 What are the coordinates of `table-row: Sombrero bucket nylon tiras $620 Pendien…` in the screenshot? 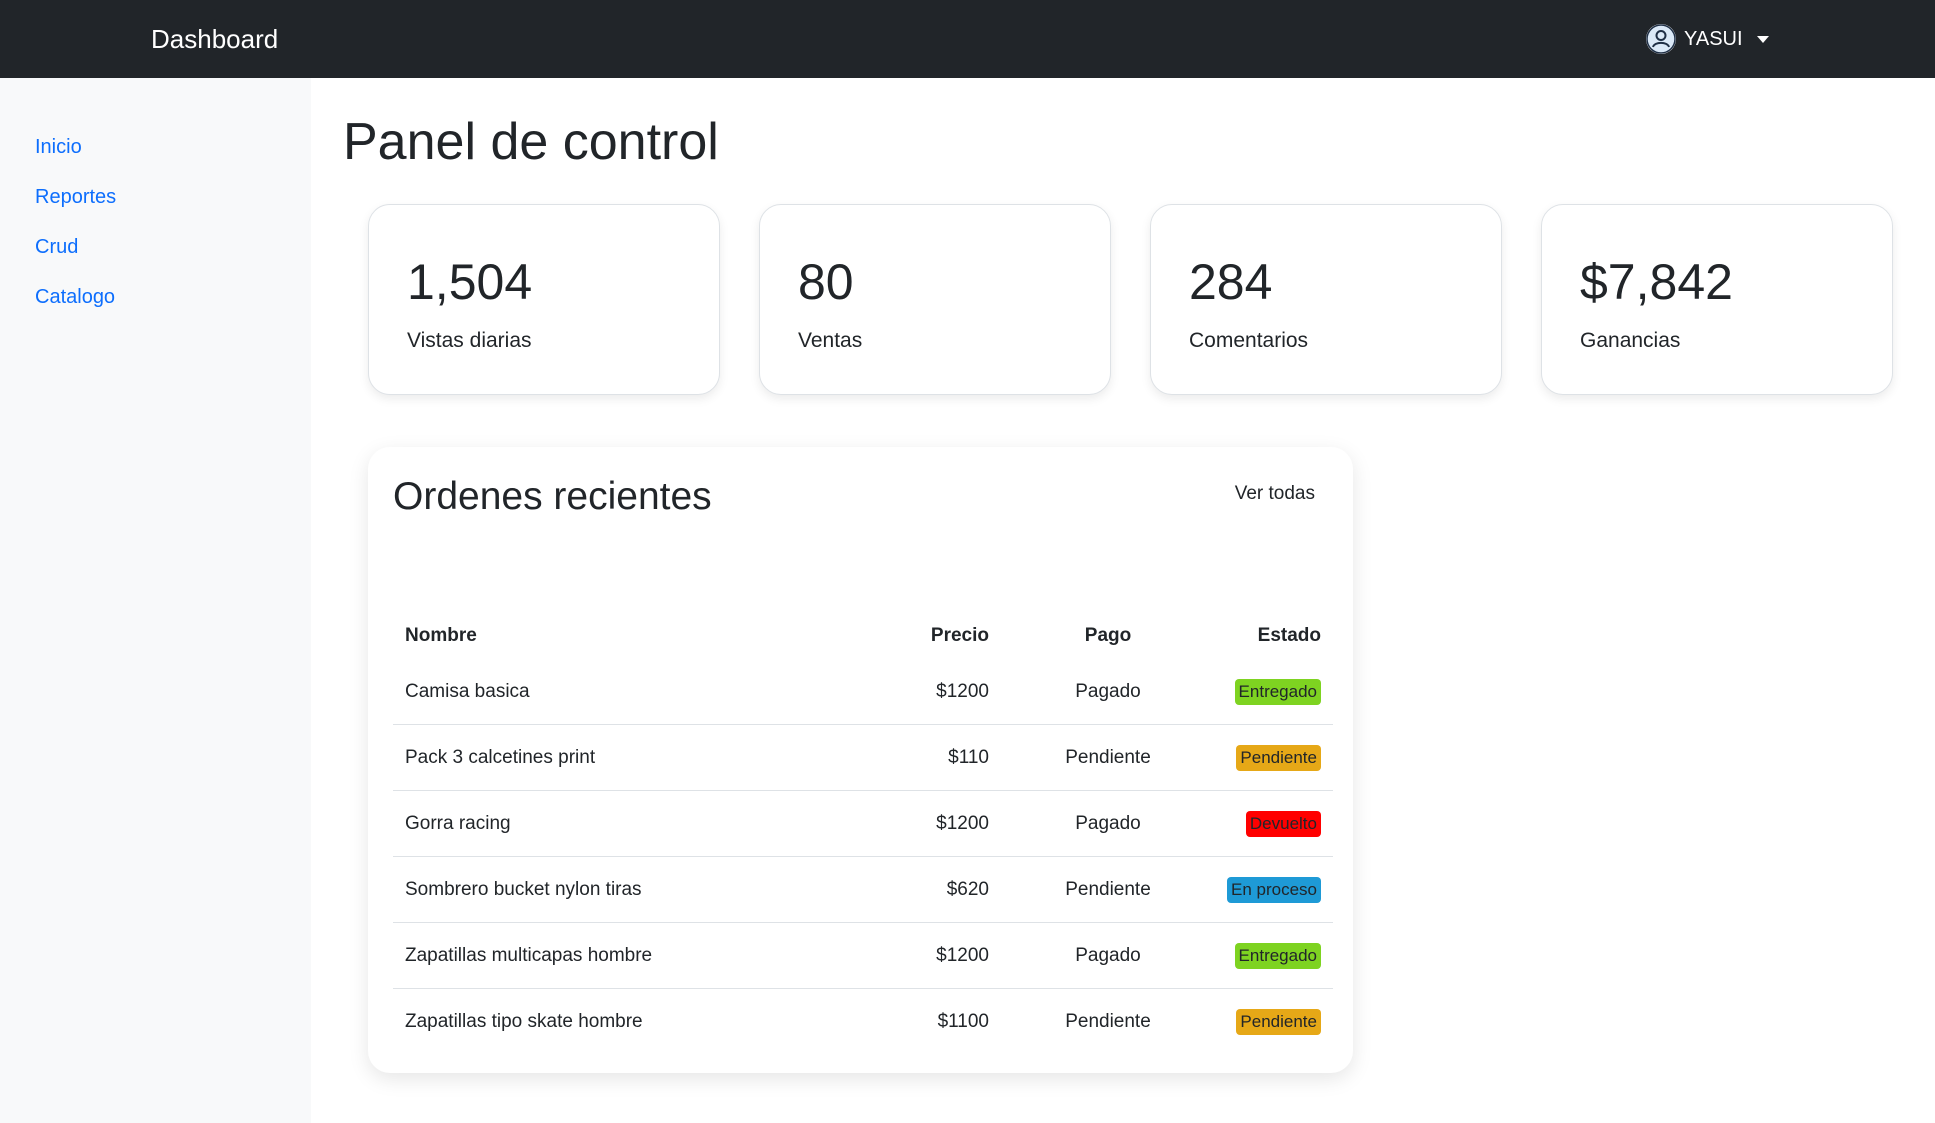 It's located at (863, 889).